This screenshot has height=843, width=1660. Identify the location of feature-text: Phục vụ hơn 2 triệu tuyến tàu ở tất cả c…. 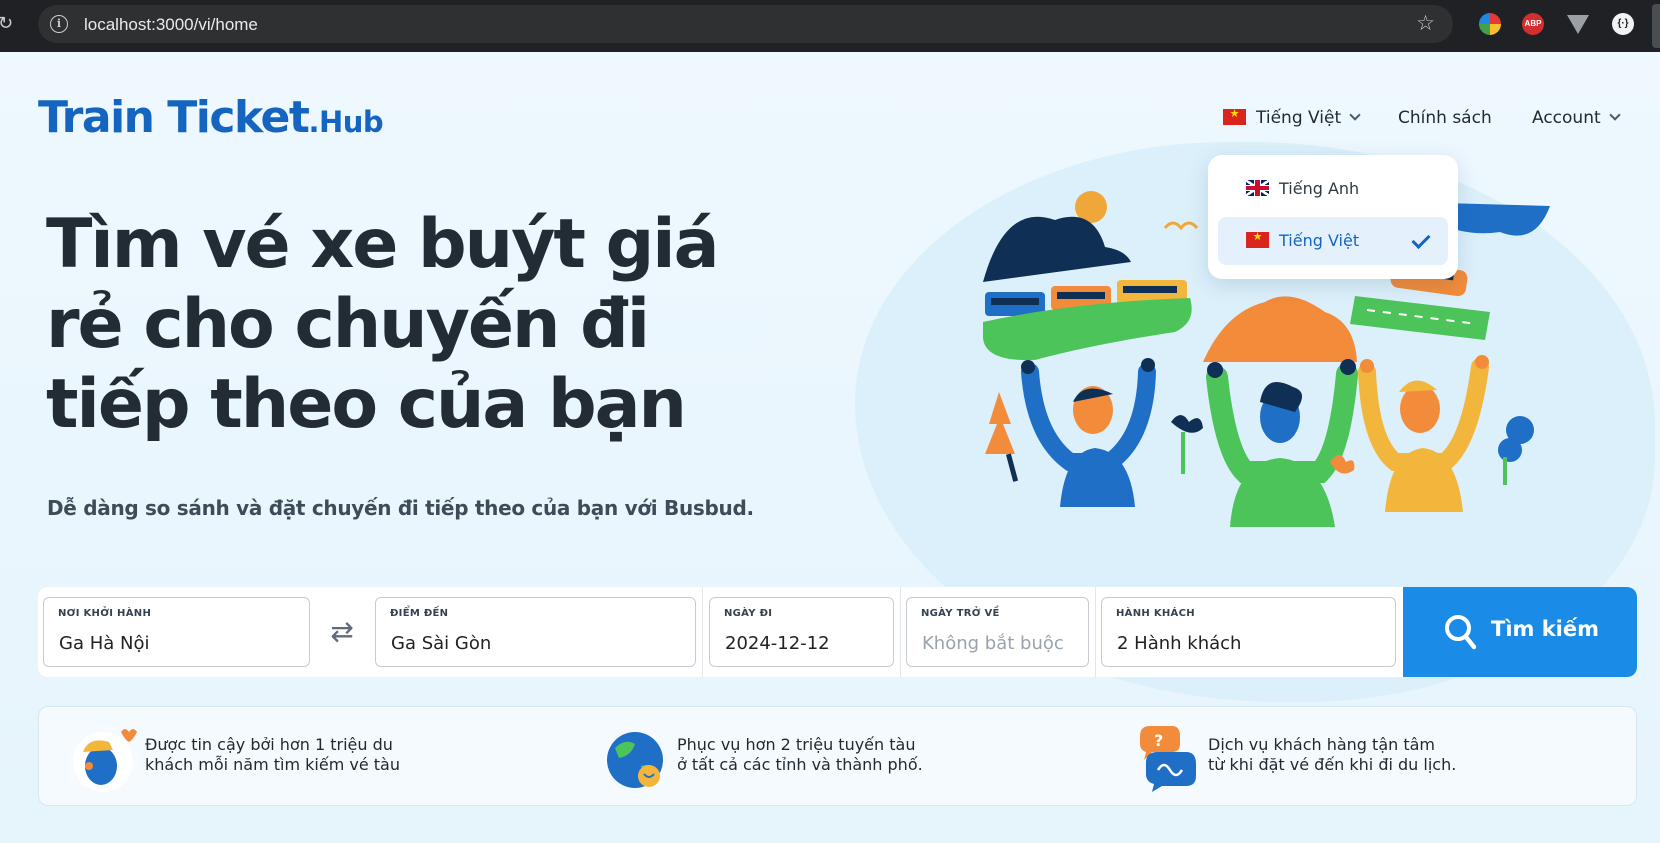
(837, 755).